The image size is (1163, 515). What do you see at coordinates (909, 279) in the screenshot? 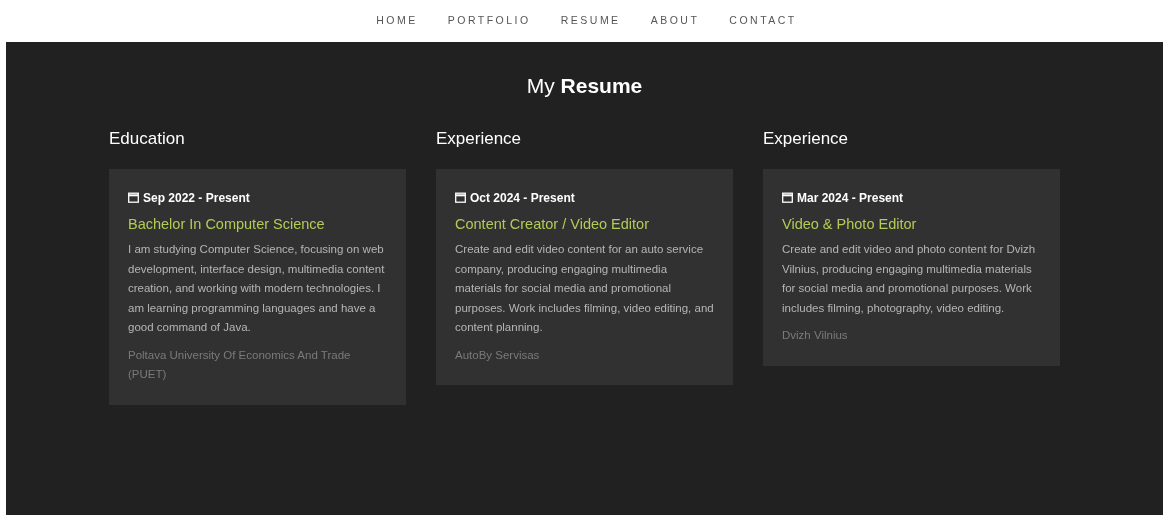
I see `description: Create and edit video and photo content for Dvizh Vilnius, producing engaging multimedia materials for social media and promotional purposes. Work includes filming, photography, video editing.` at bounding box center [909, 279].